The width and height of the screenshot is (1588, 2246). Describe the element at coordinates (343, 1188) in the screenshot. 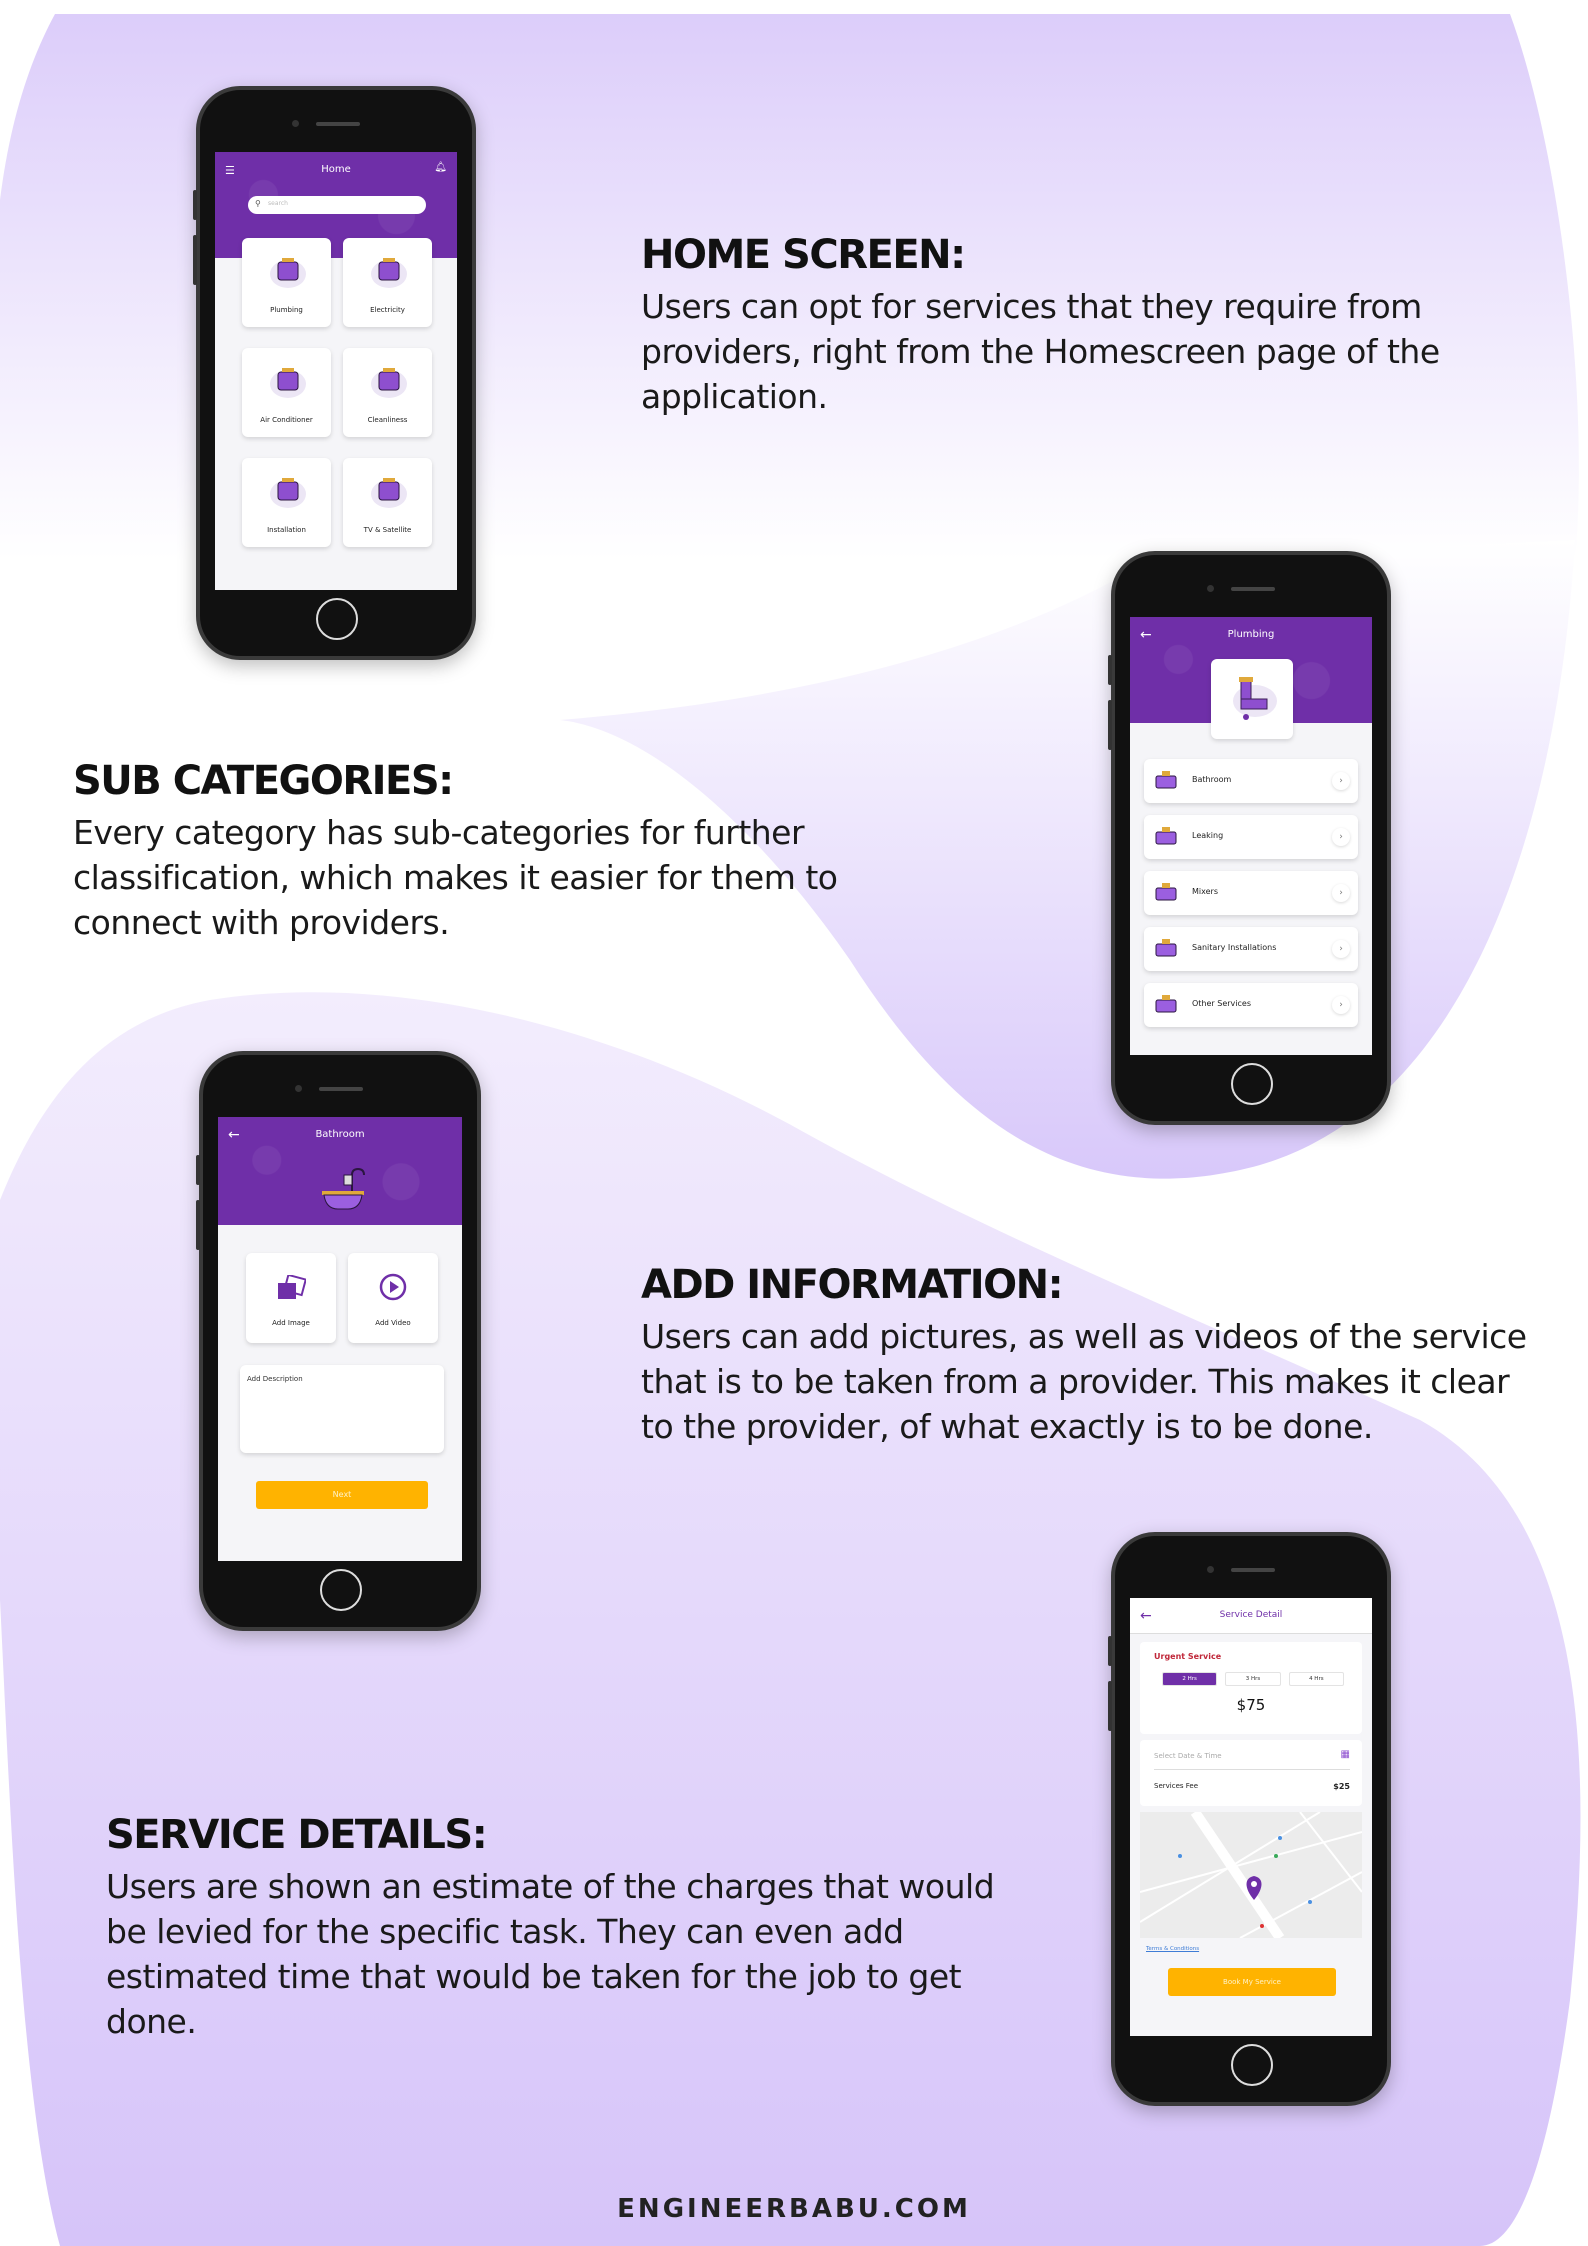

I see `bathtub-icon` at that location.